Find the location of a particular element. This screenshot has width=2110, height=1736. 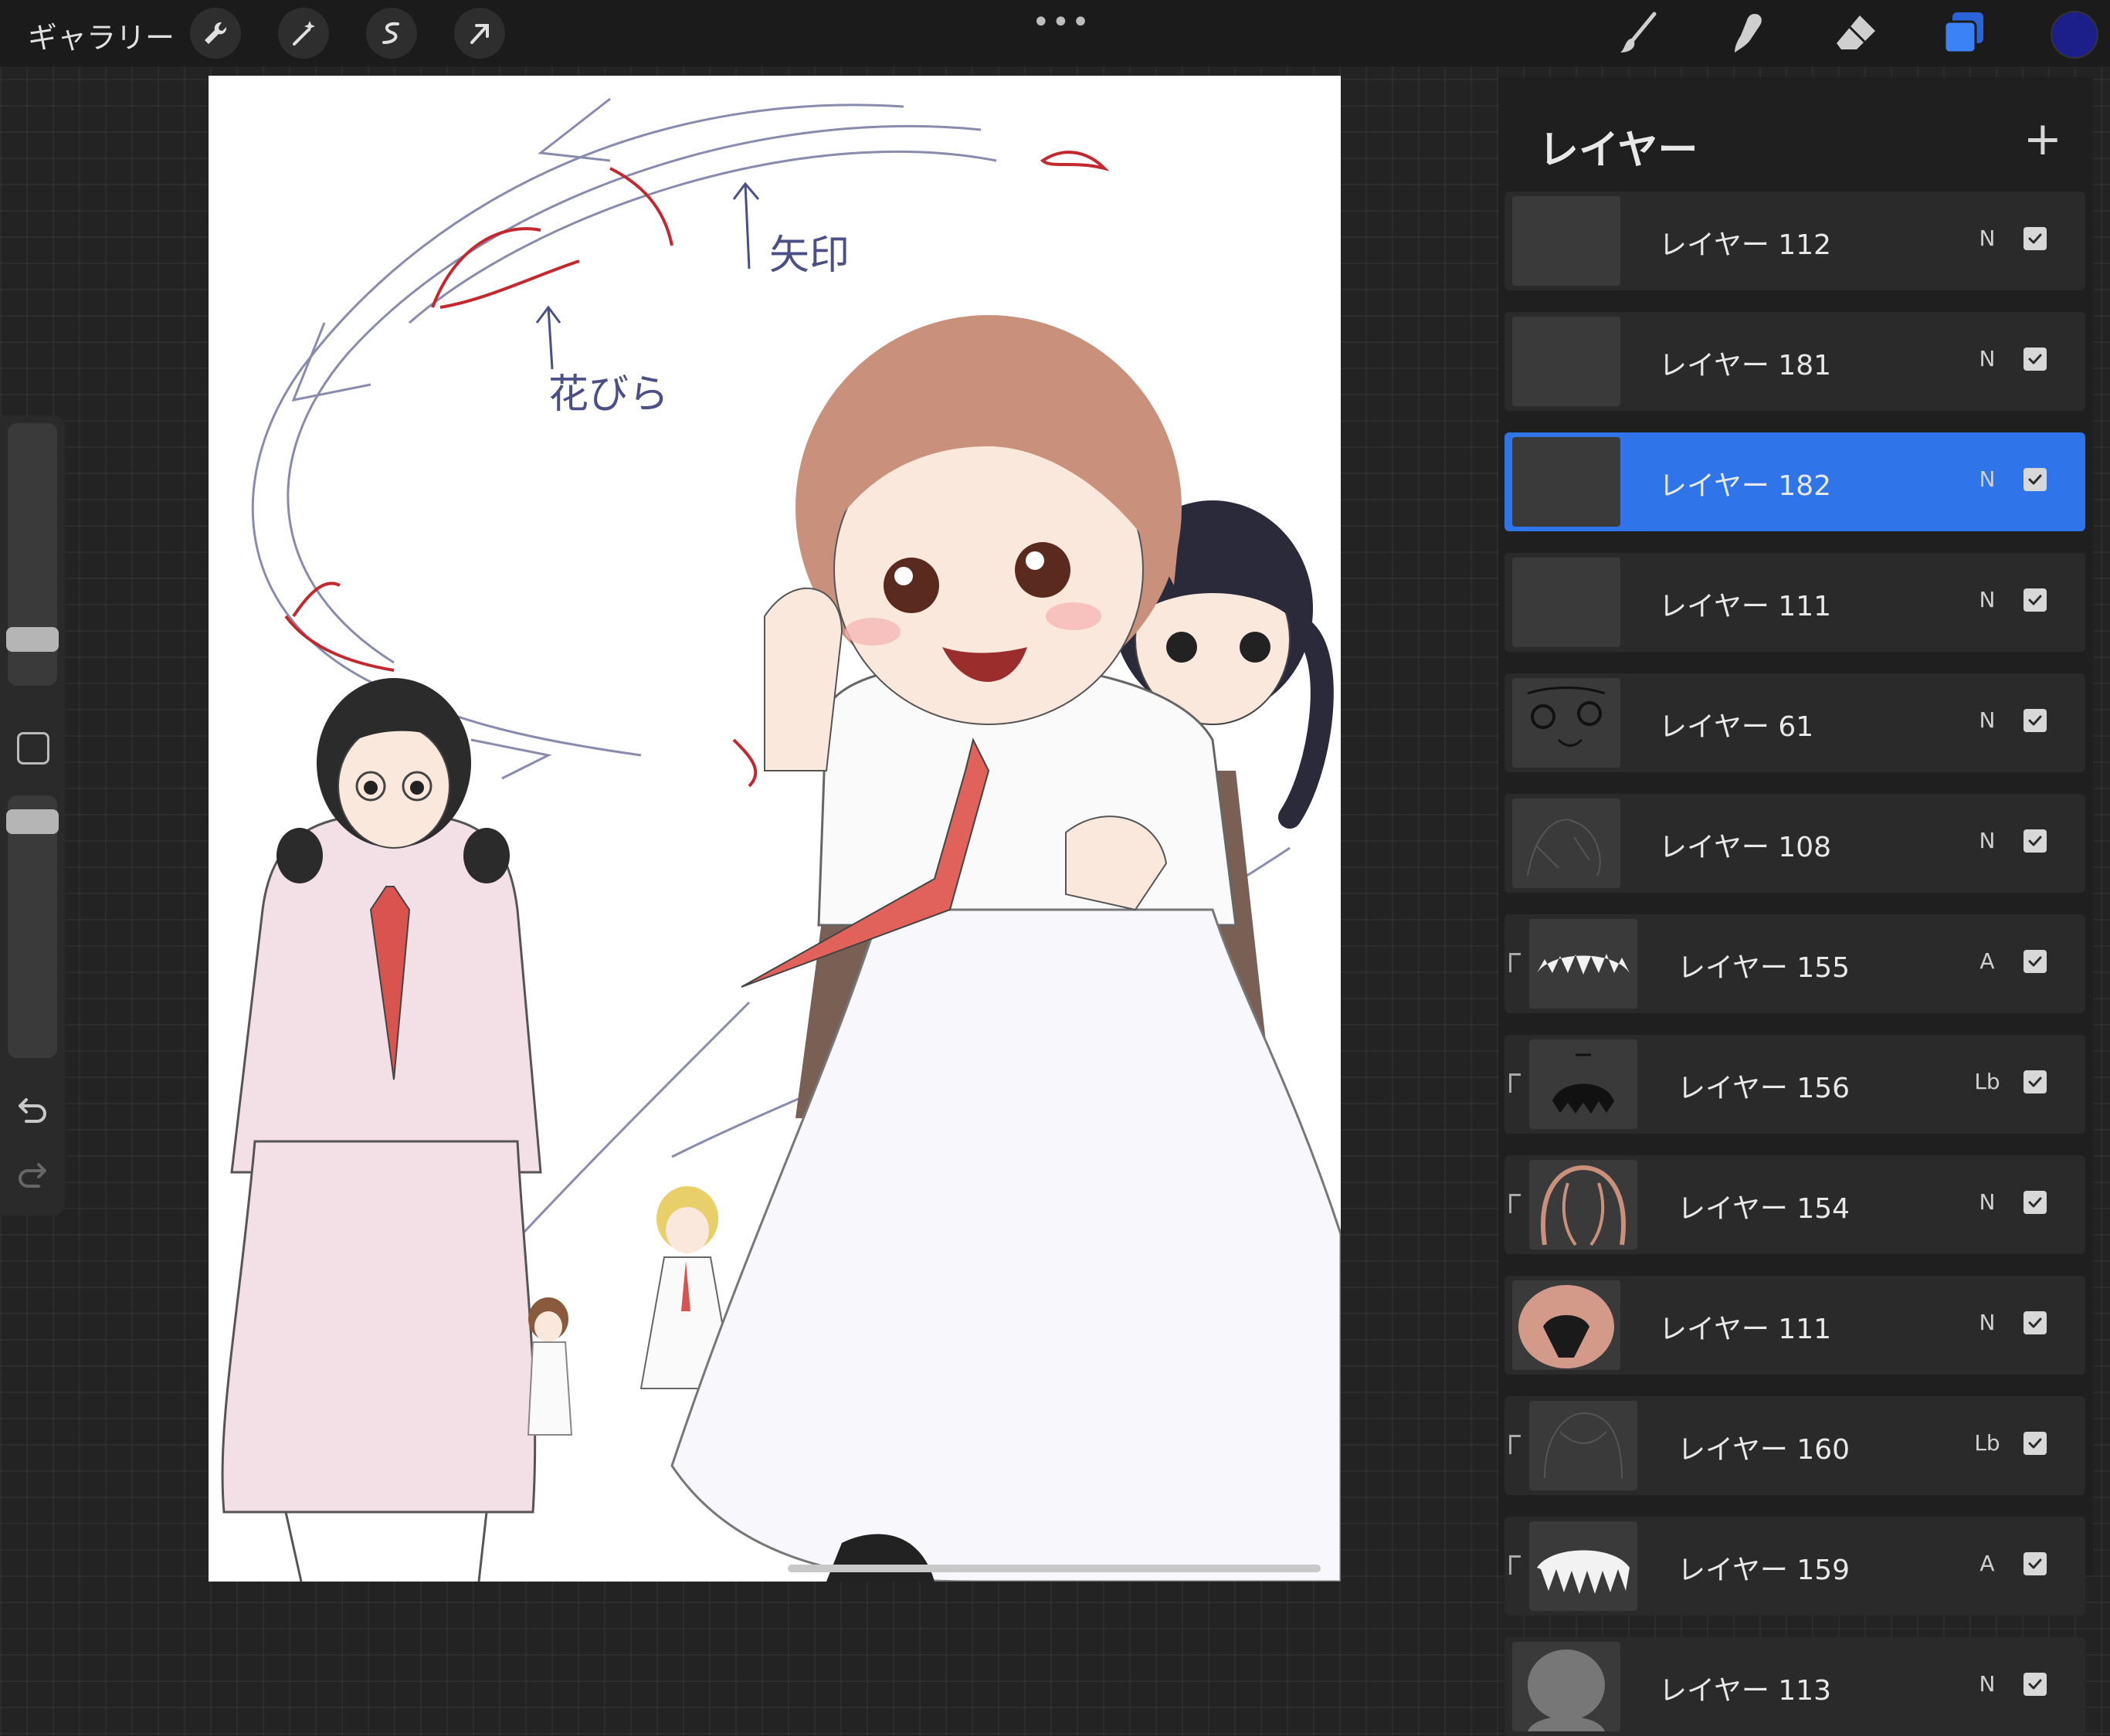

layer-row-6: レイヤー 155 A is located at coordinates (1794, 963).